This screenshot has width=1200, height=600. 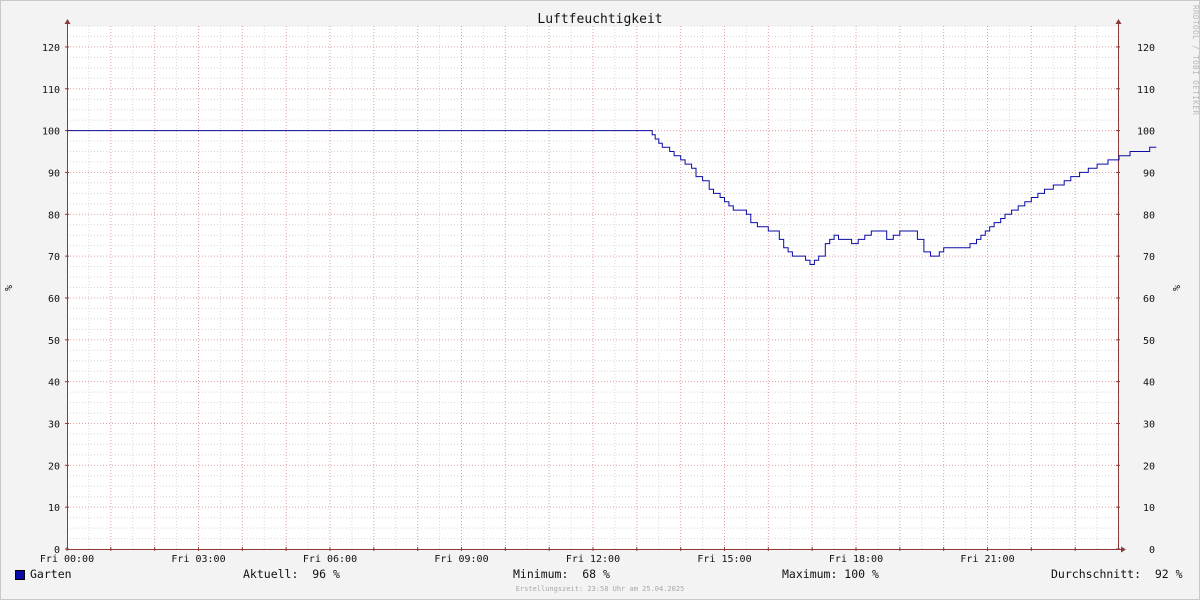 What do you see at coordinates (1149, 257) in the screenshot?
I see `y-tick-label-right: 70` at bounding box center [1149, 257].